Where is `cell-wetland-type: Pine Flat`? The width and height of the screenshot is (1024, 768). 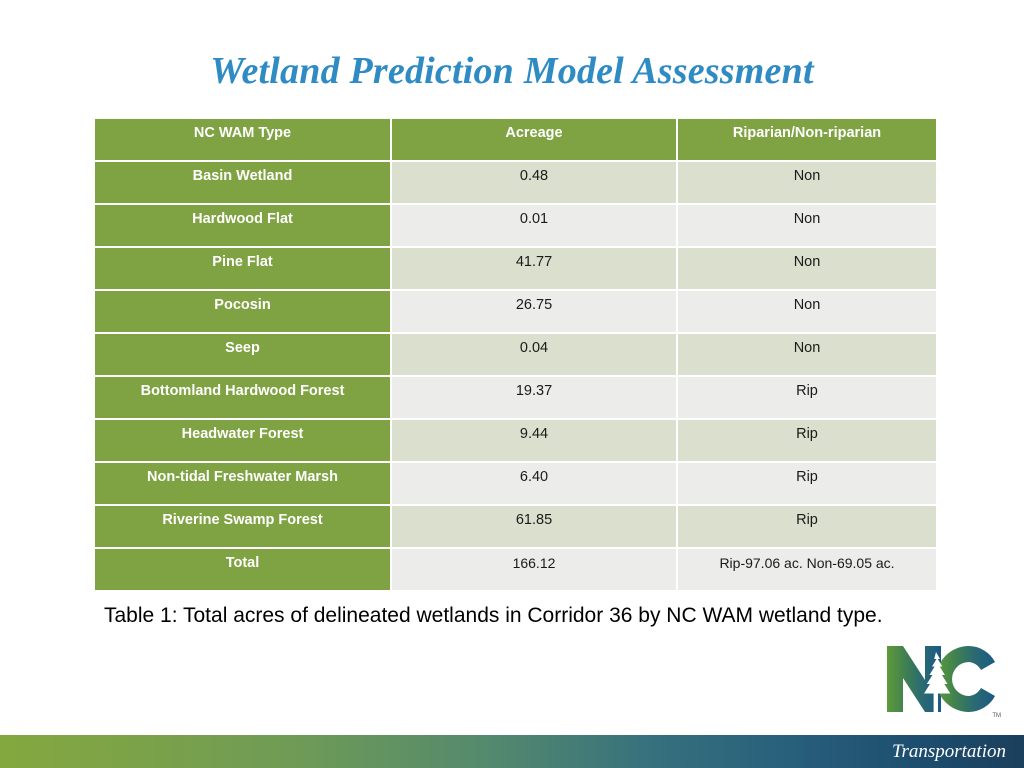
cell-wetland-type: Pine Flat is located at coordinates (242, 268).